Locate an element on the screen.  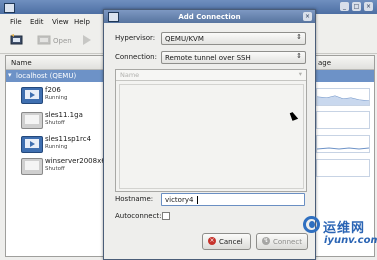
dialog-close-button: × is located at coordinates (307, 16).